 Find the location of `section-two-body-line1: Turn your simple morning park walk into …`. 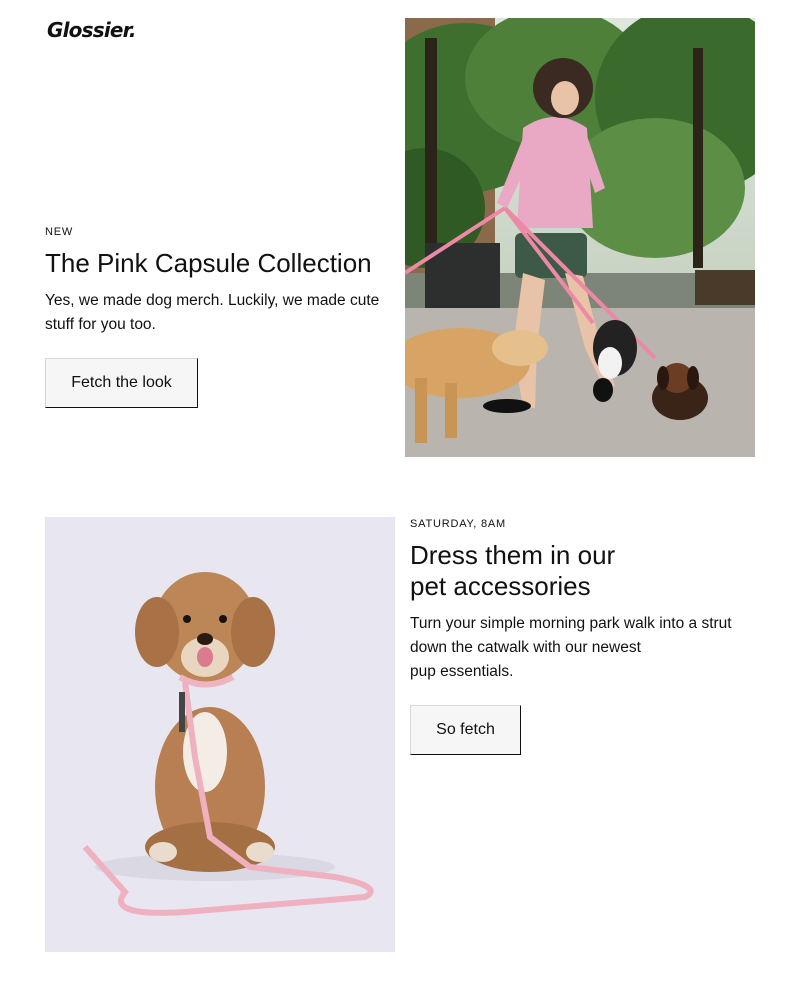

section-two-body-line1: Turn your simple morning park walk into … is located at coordinates (571, 623).